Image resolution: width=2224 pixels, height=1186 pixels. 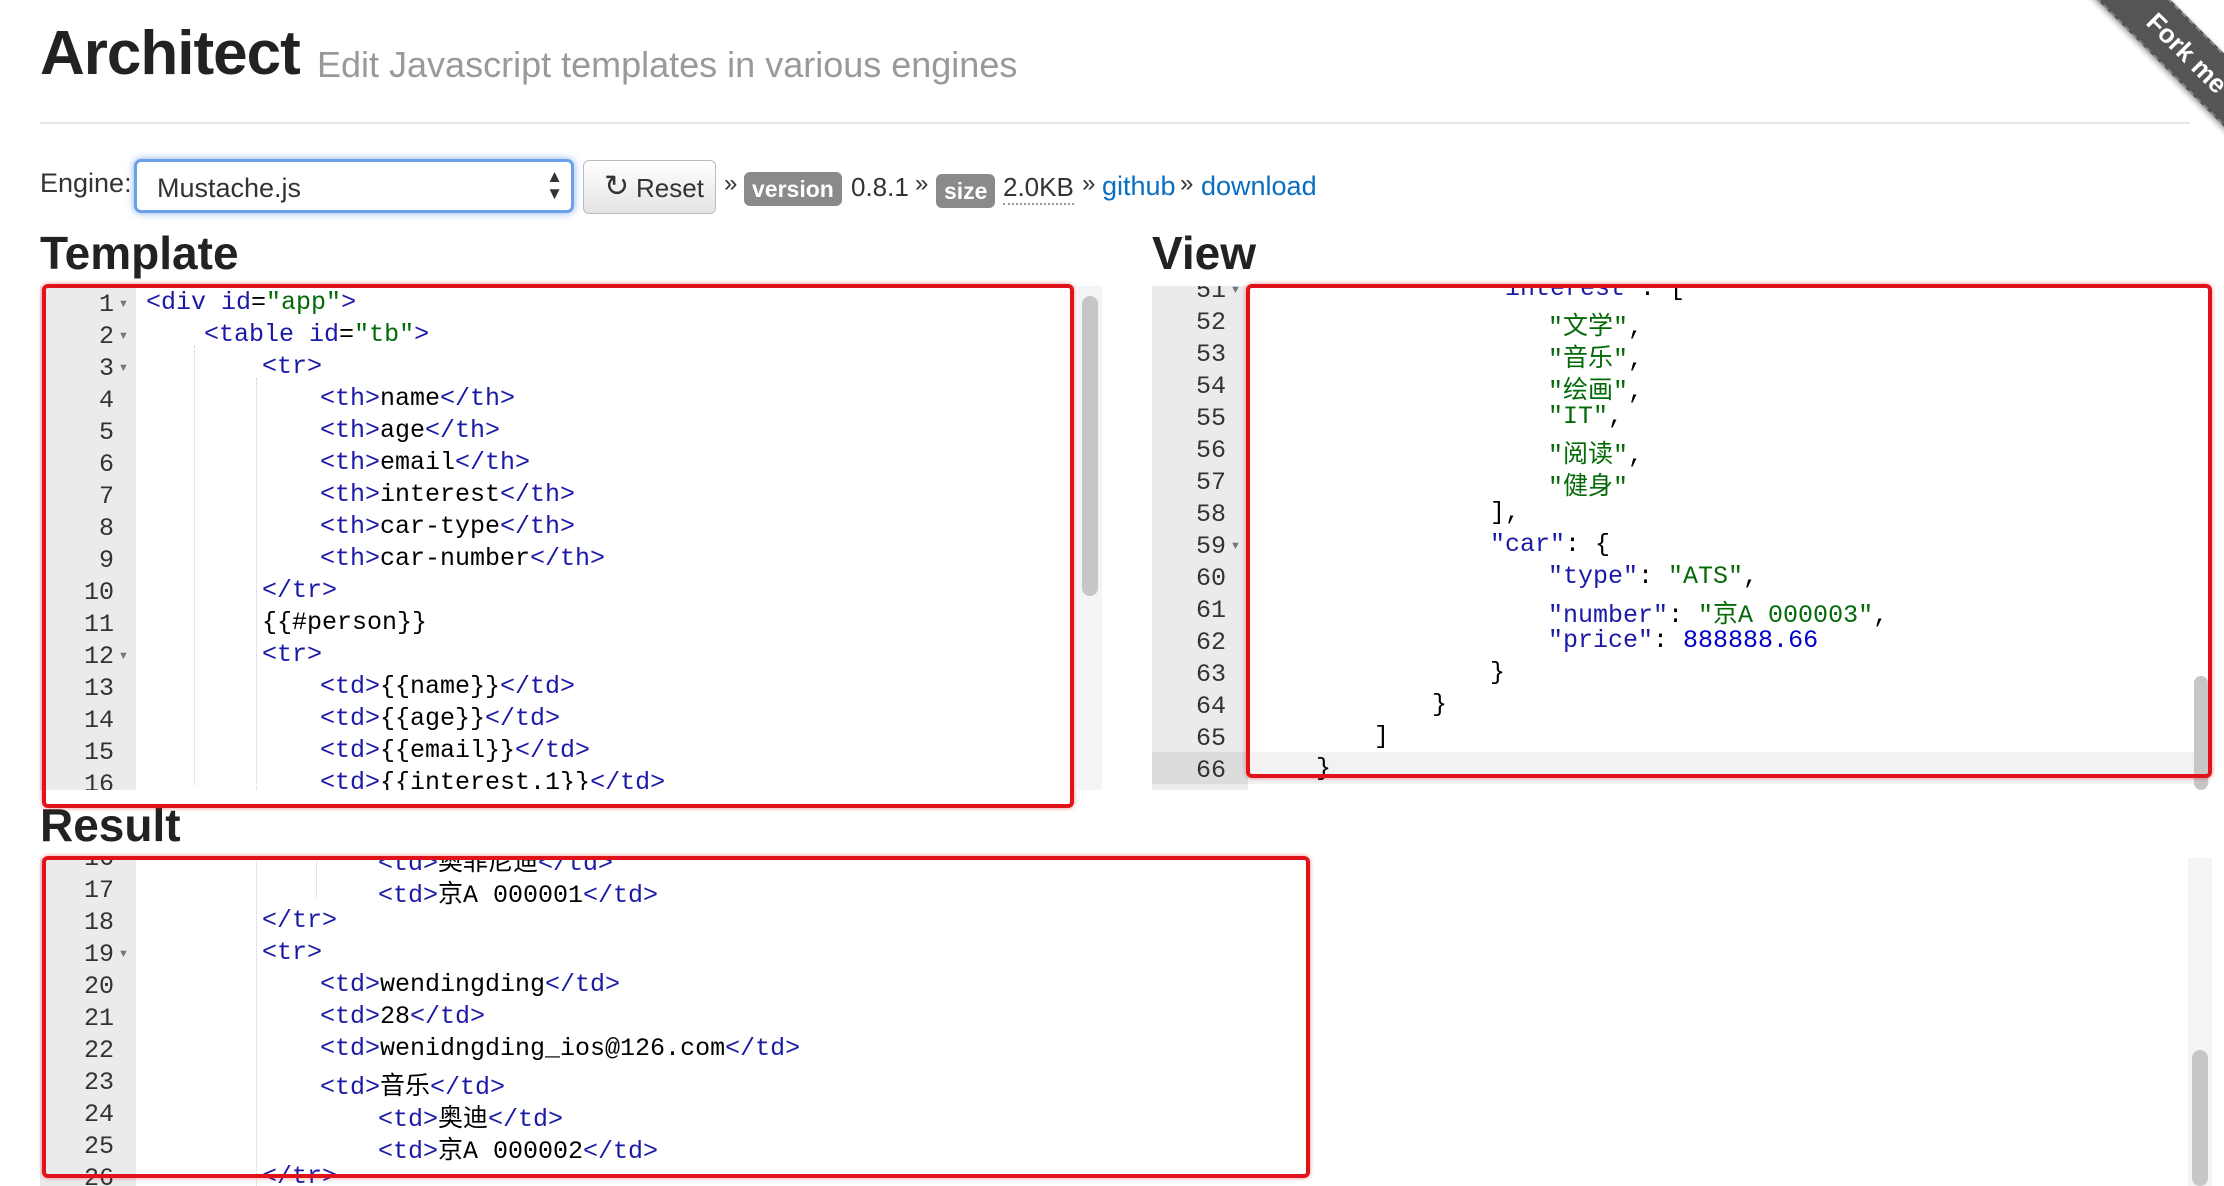 I want to click on code-line: "绘画",, so click(x=1595, y=388).